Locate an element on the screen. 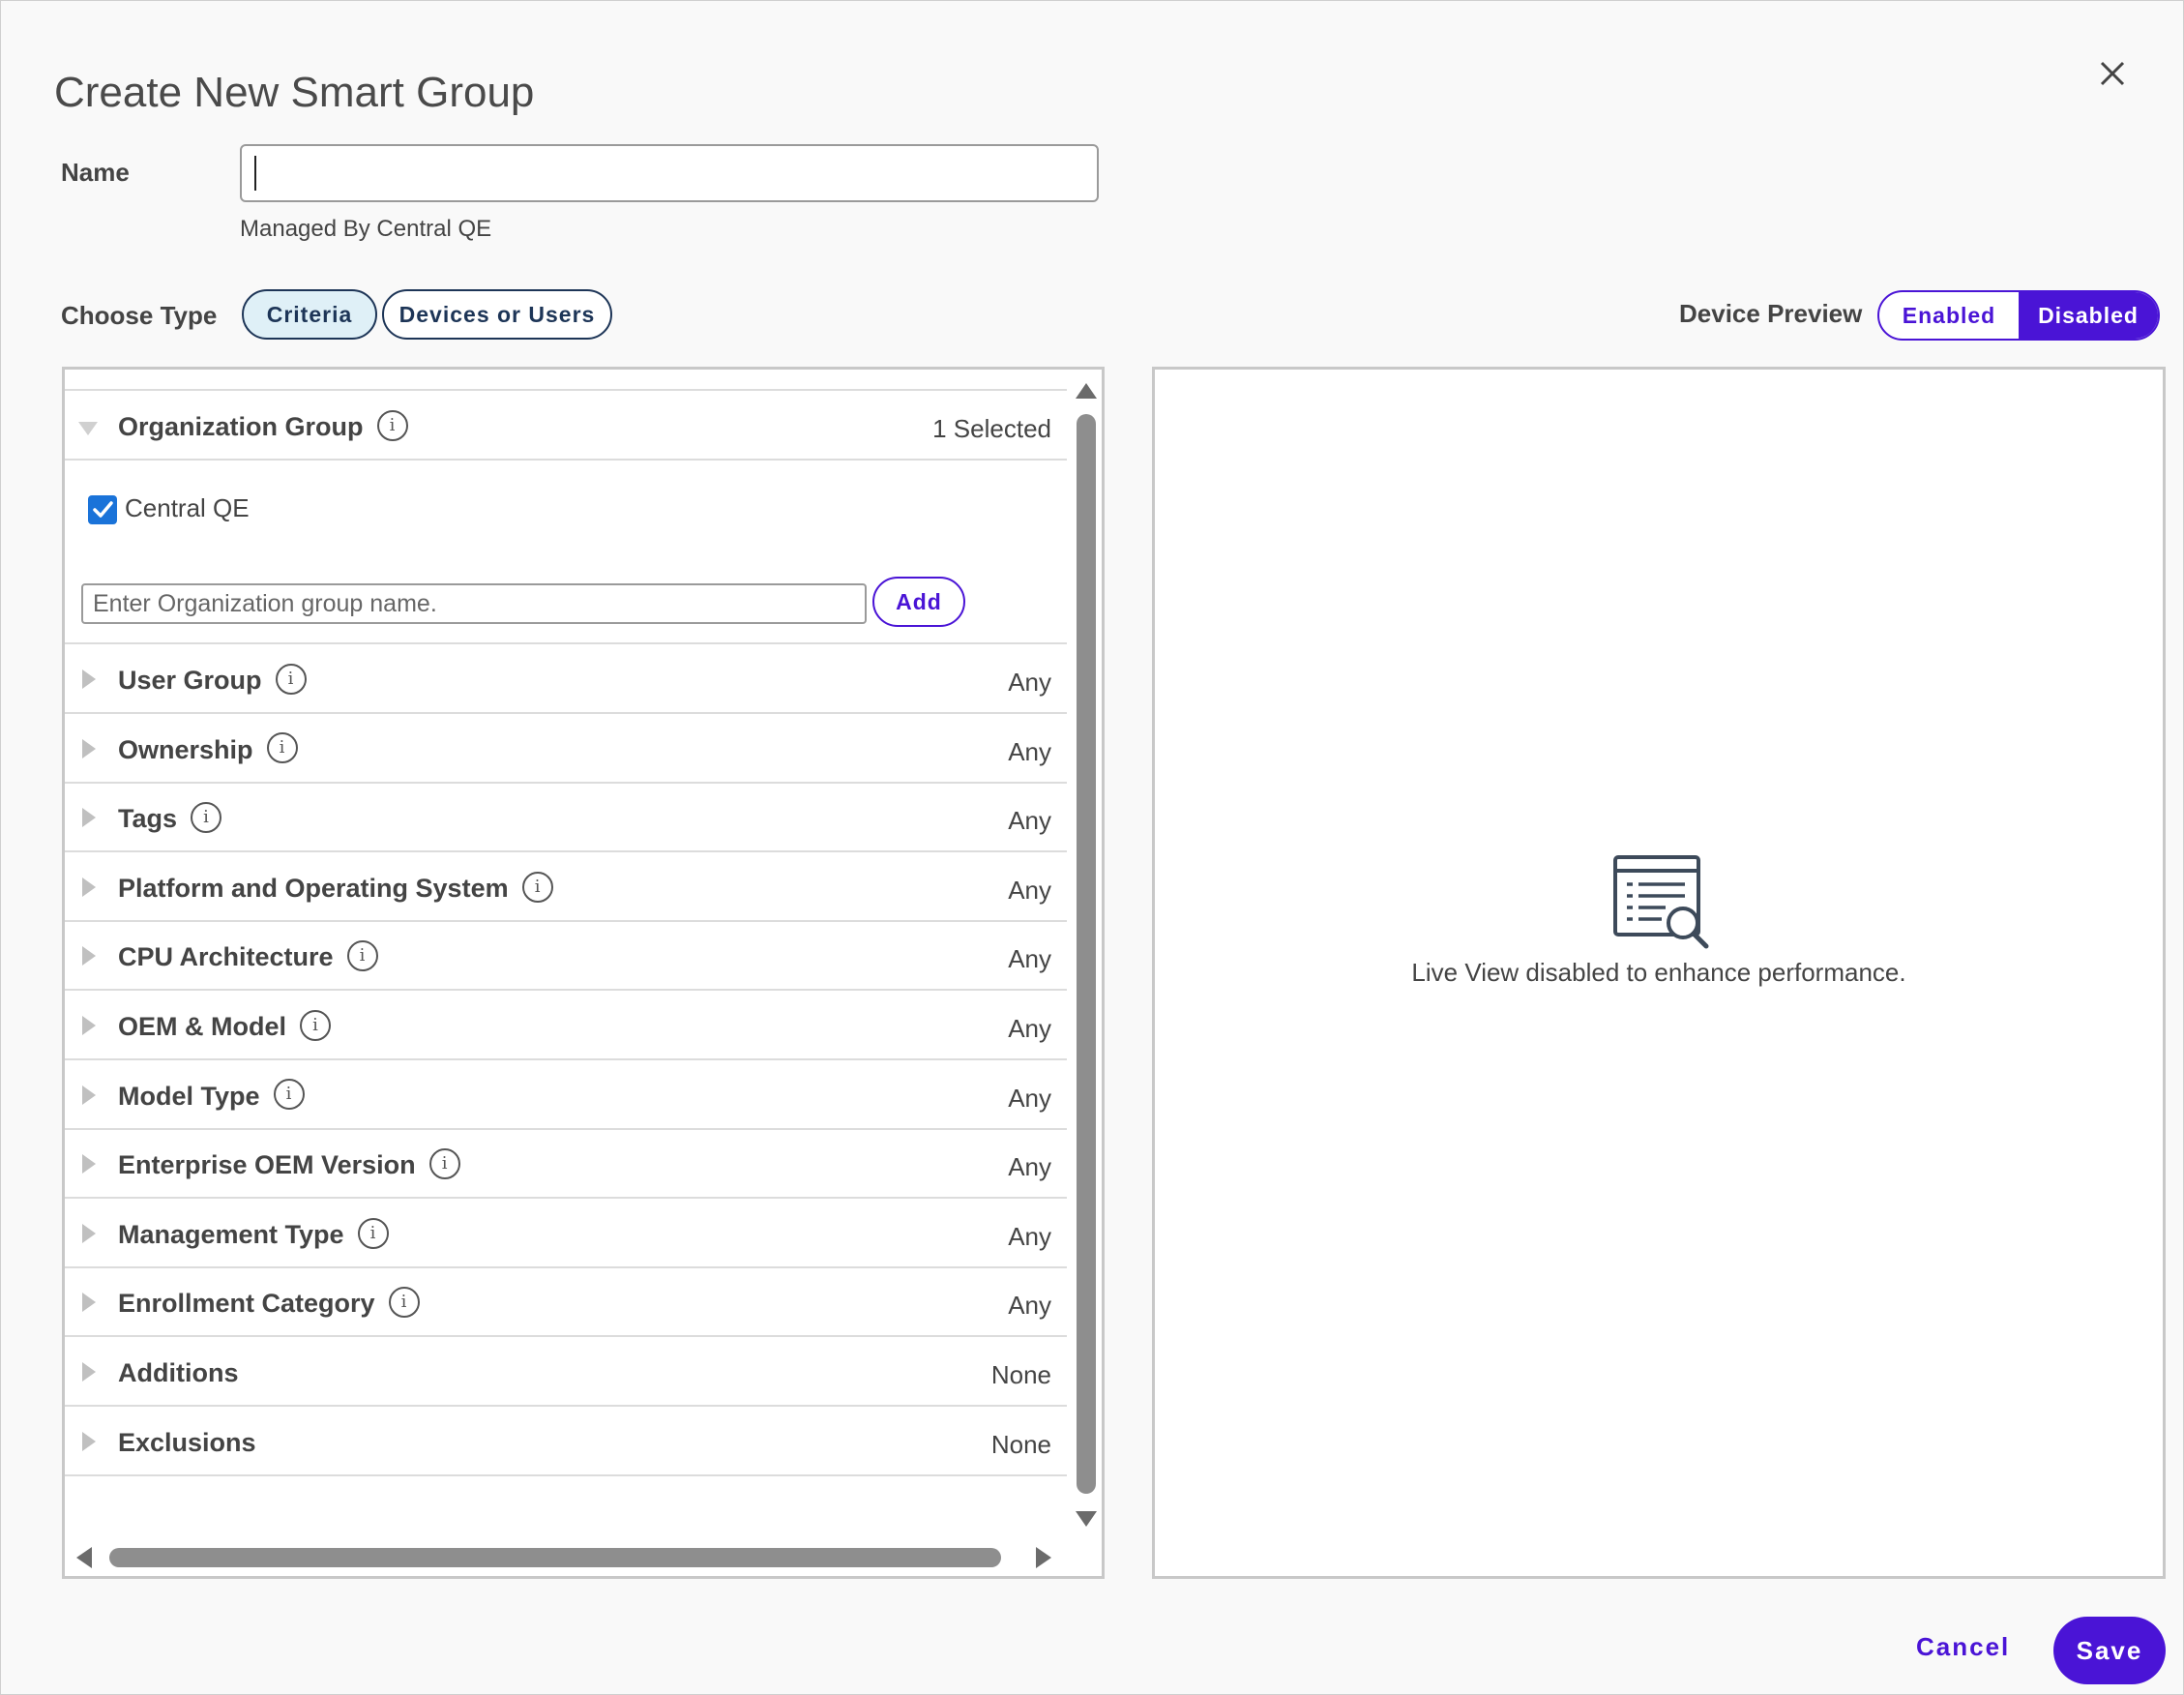 The height and width of the screenshot is (1695, 2184). criteria-label: Enrollment Category is located at coordinates (247, 1304).